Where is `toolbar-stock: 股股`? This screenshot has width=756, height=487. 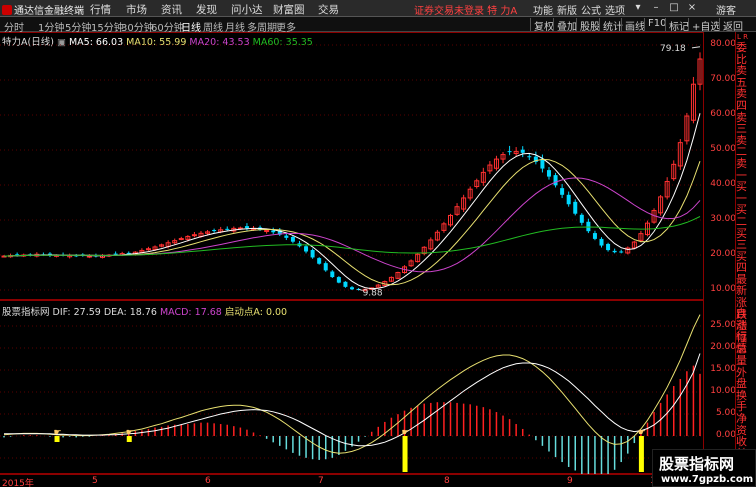
toolbar-stock: 股股 is located at coordinates (588, 25).